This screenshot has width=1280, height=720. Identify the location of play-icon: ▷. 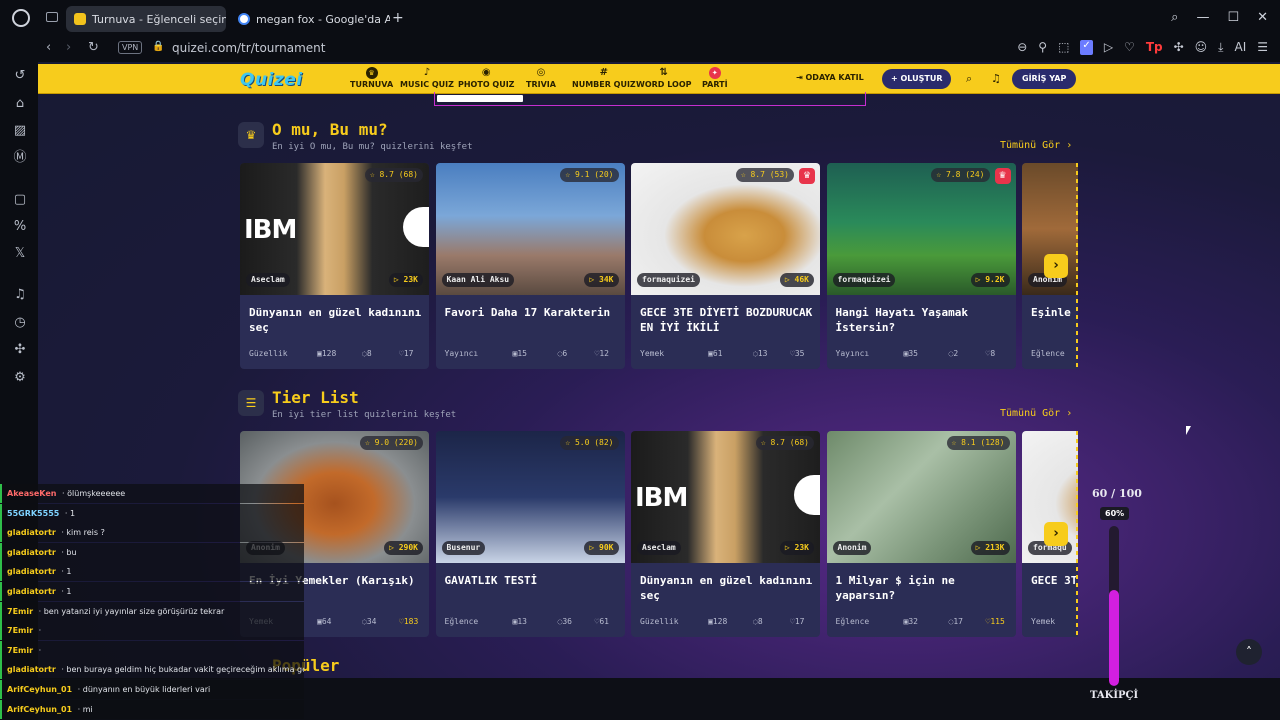
(1108, 47).